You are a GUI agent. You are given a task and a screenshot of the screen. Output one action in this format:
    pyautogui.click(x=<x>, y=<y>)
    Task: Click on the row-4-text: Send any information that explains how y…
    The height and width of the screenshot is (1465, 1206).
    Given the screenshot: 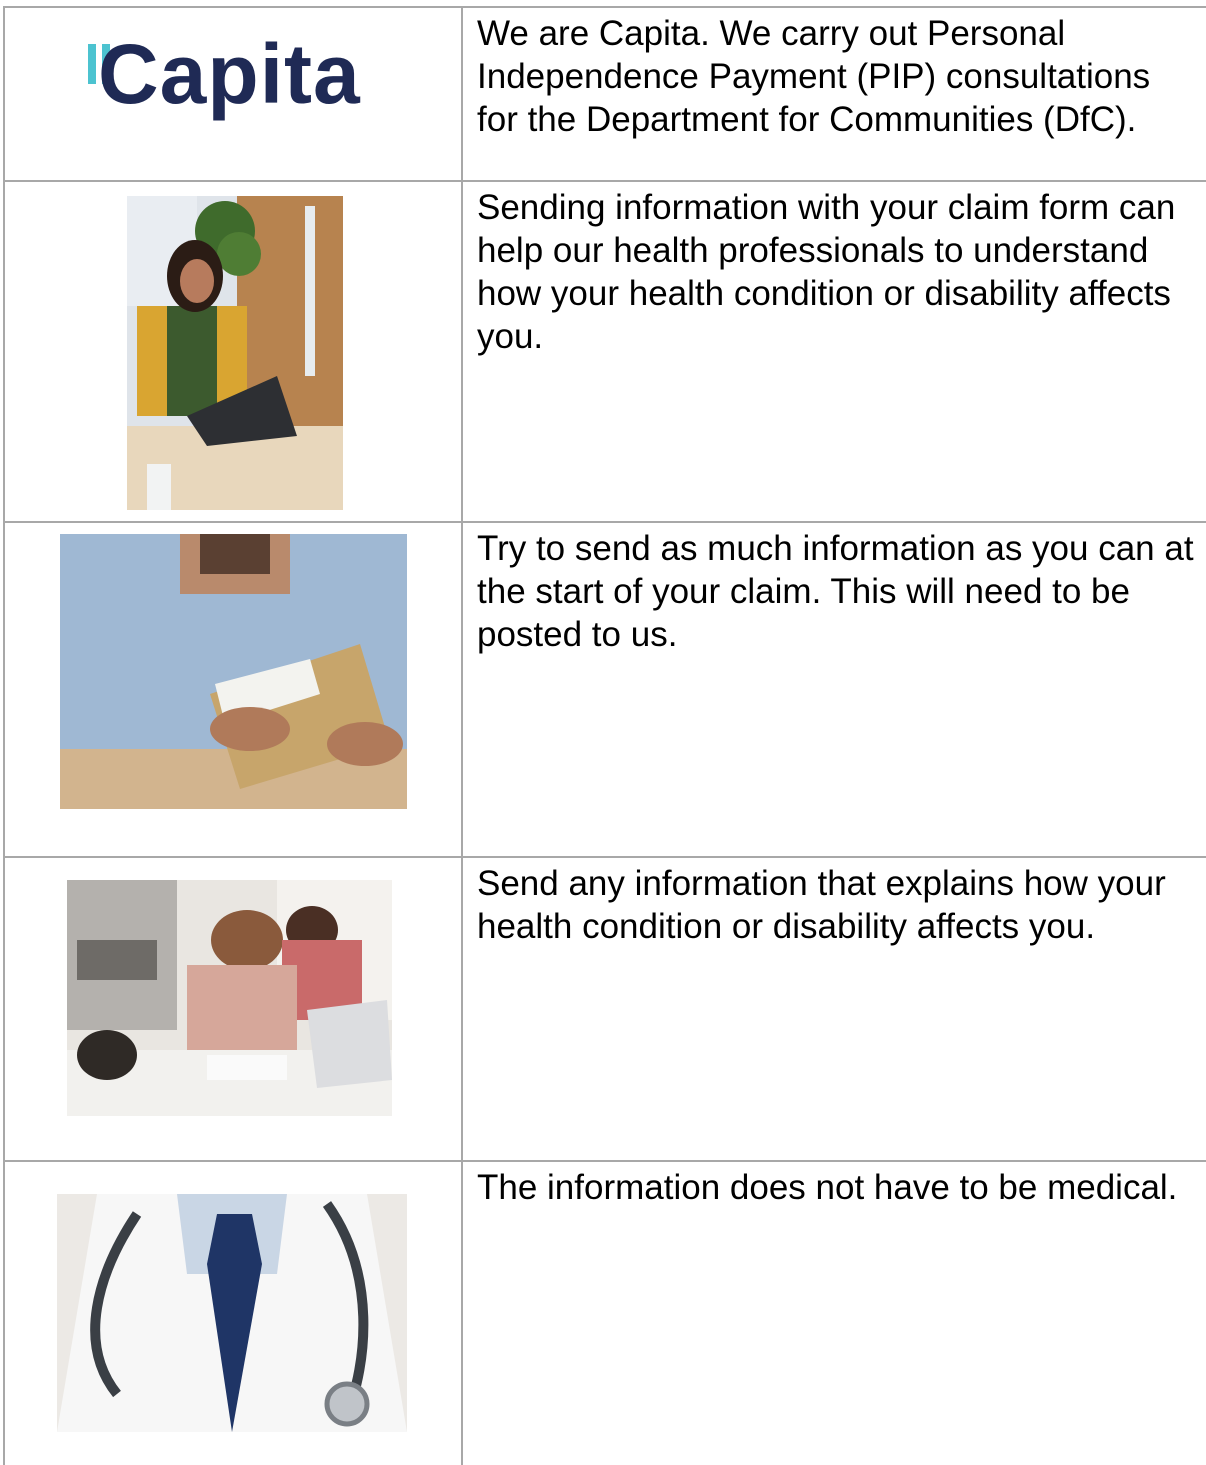 What is the action you would take?
    pyautogui.click(x=821, y=905)
    